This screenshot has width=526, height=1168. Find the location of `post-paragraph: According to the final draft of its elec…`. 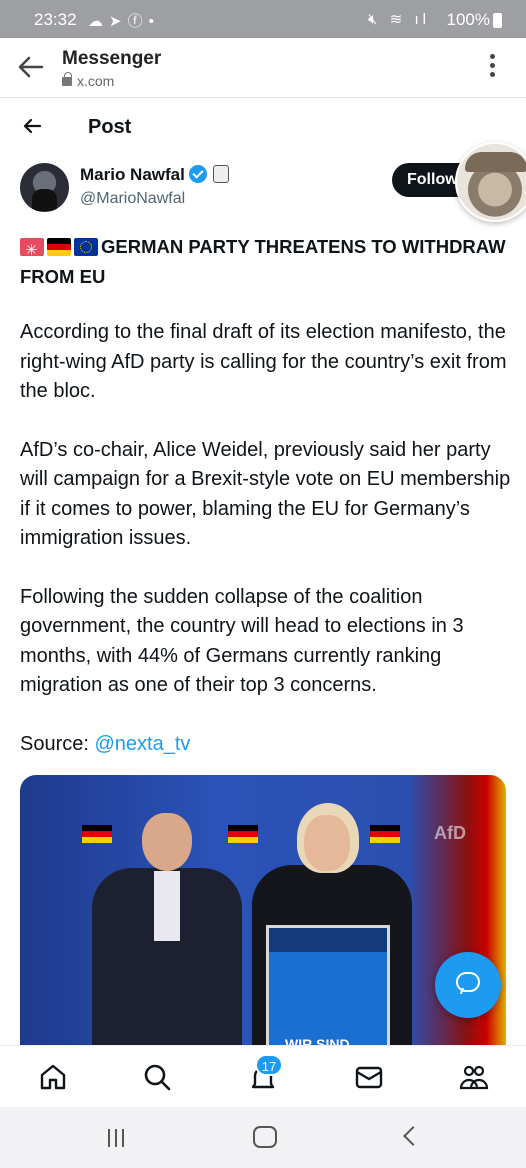

post-paragraph: According to the final draft of its elec… is located at coordinates (263, 361).